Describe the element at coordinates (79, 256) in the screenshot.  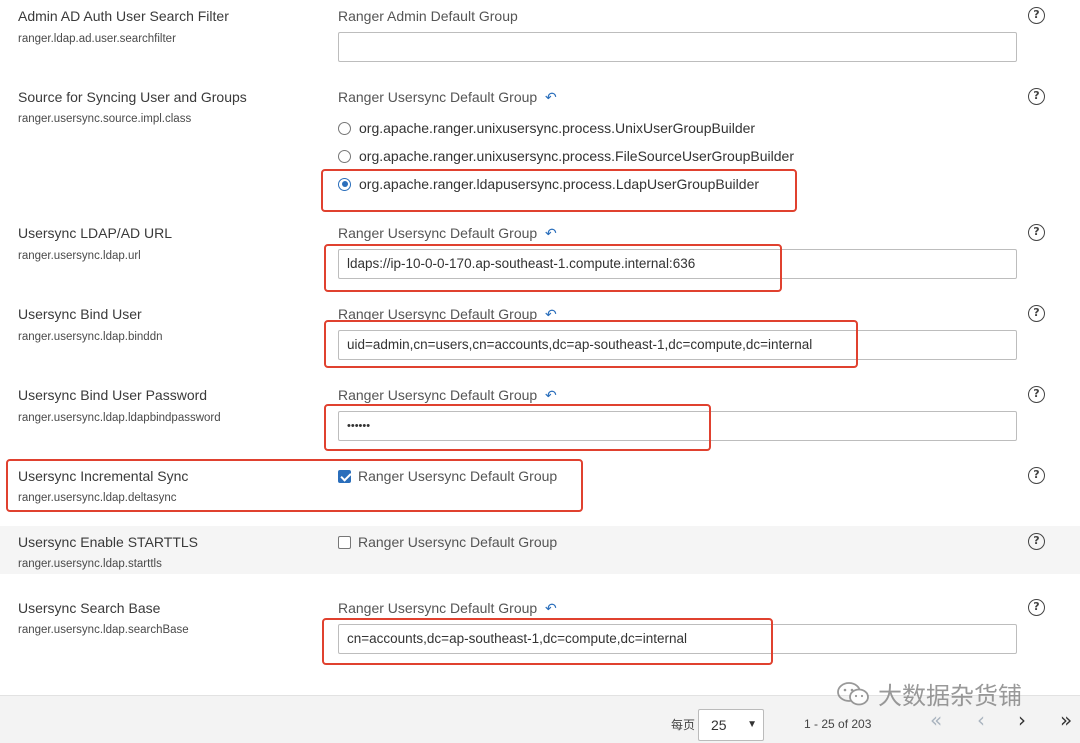
I see `property-key: ranger.usersync.ldap.url` at that location.